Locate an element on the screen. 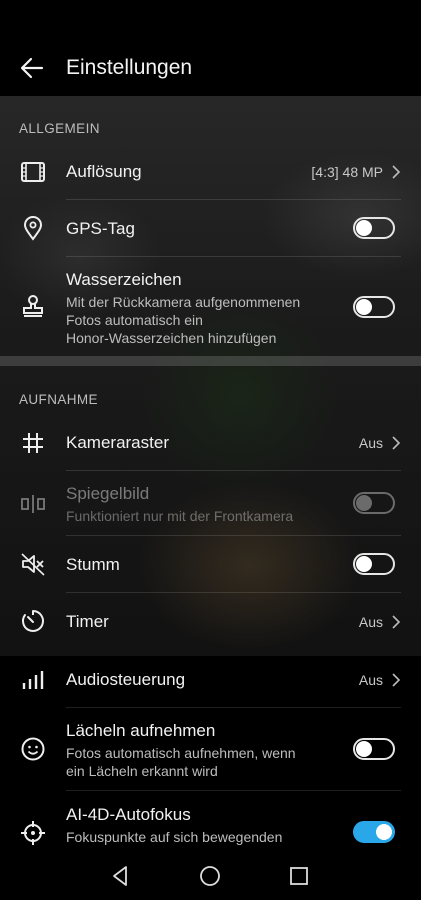  watermark-toggle is located at coordinates (374, 307).